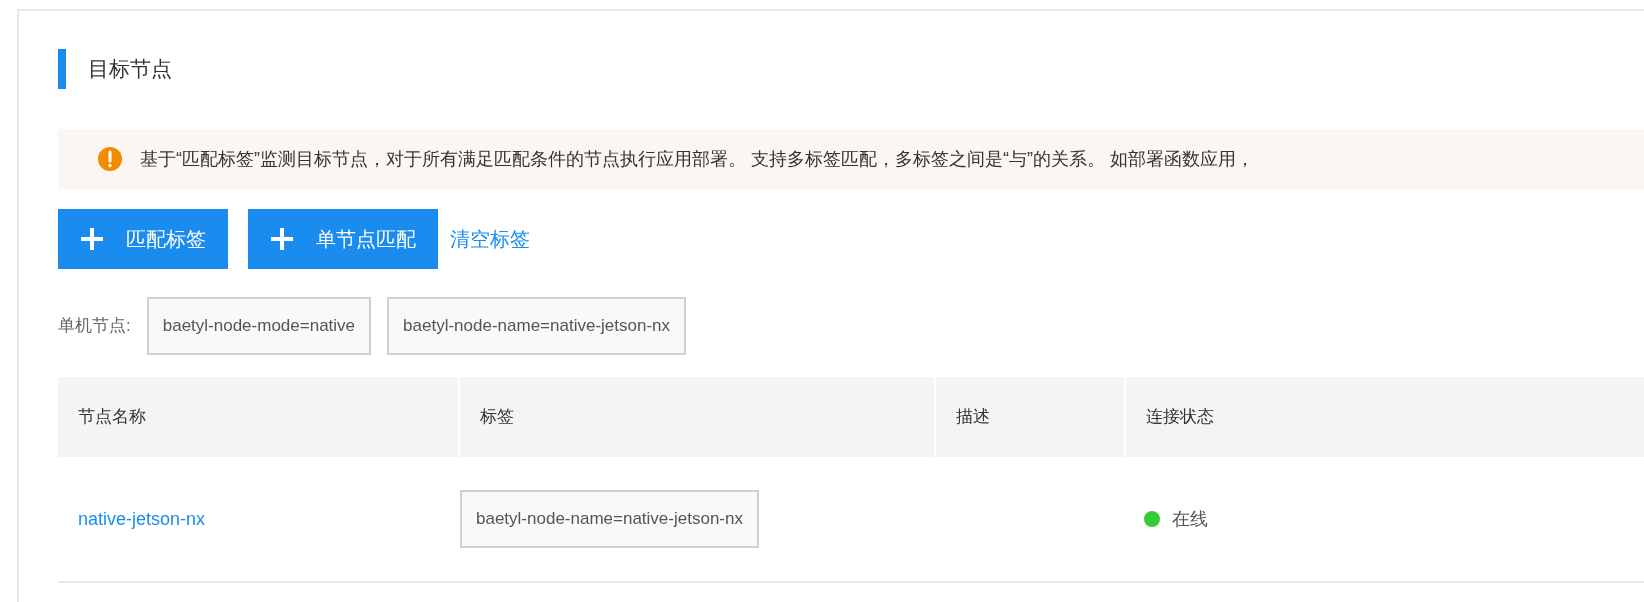  I want to click on status-text: 在线, so click(1190, 519).